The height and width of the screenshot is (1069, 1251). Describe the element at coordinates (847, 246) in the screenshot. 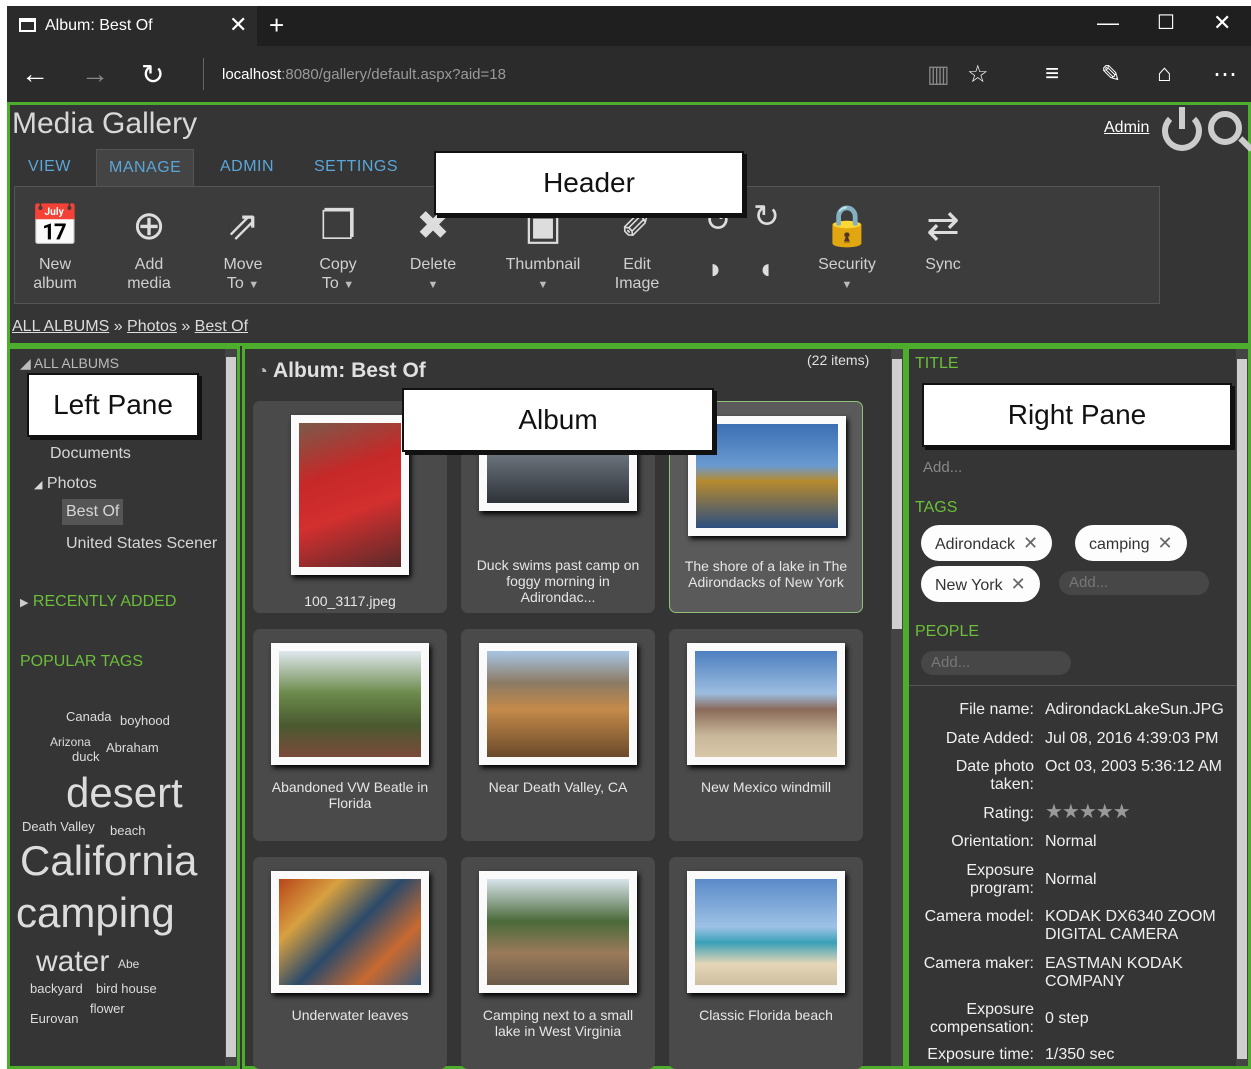

I see `security-button: 🔒 Security ▼` at that location.